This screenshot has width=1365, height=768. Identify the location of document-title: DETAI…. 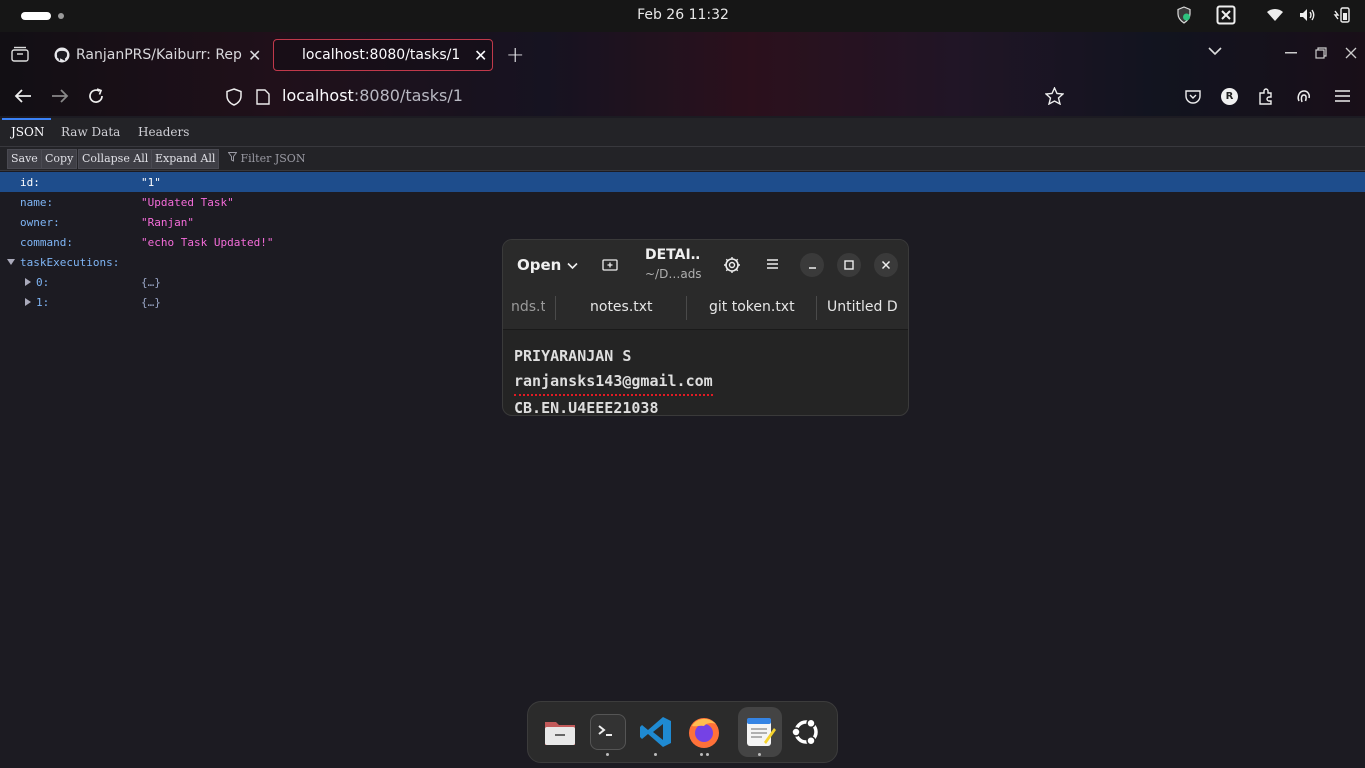
(673, 255).